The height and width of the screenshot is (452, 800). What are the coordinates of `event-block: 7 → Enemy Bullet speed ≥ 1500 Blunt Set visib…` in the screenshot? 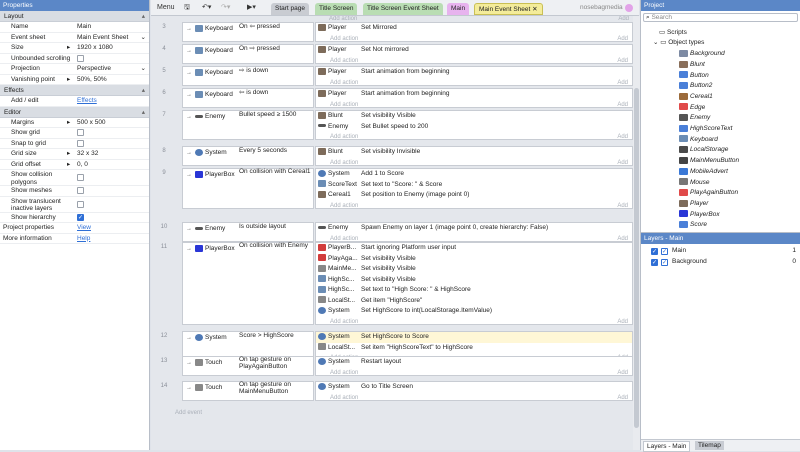 It's located at (392, 125).